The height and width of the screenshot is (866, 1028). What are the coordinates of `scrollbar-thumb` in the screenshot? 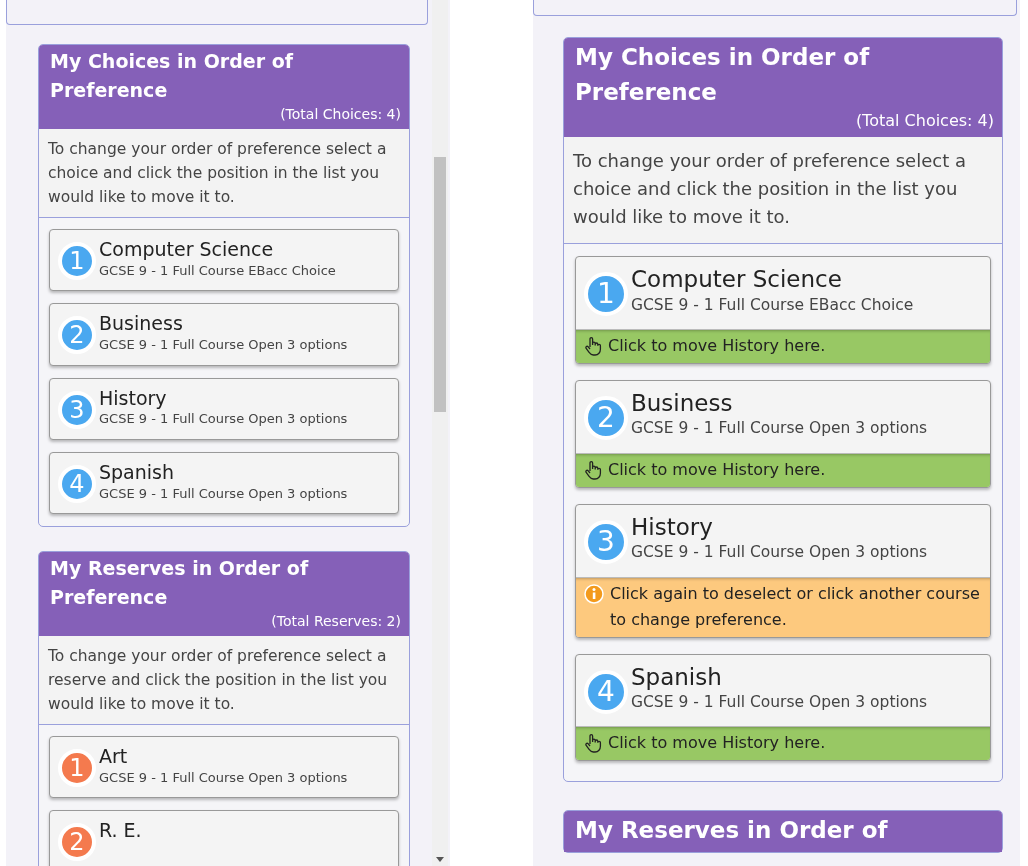 It's located at (440, 284).